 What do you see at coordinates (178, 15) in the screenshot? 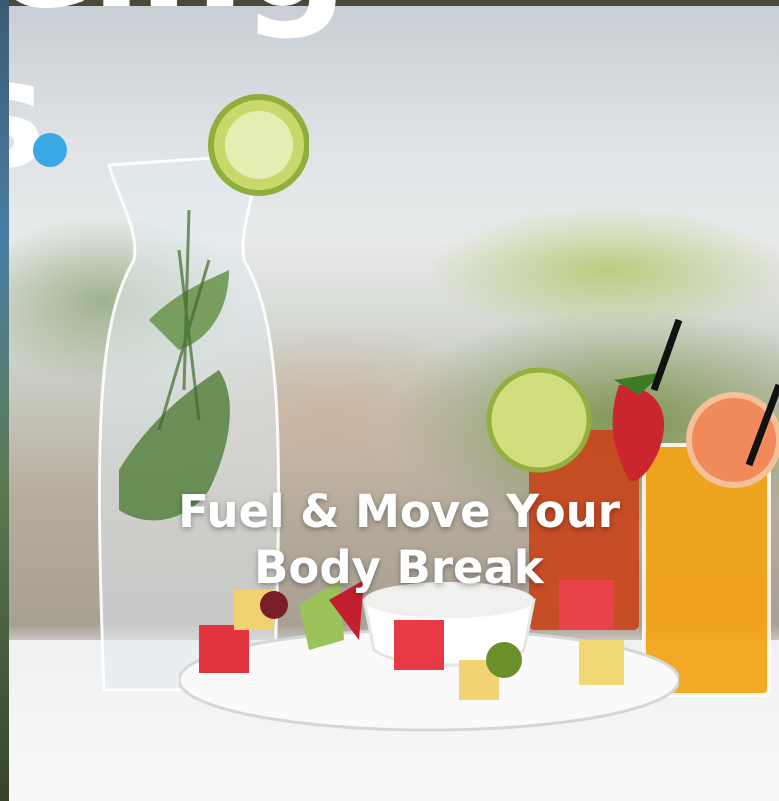
I see `section-heading-fragment: eing` at bounding box center [178, 15].